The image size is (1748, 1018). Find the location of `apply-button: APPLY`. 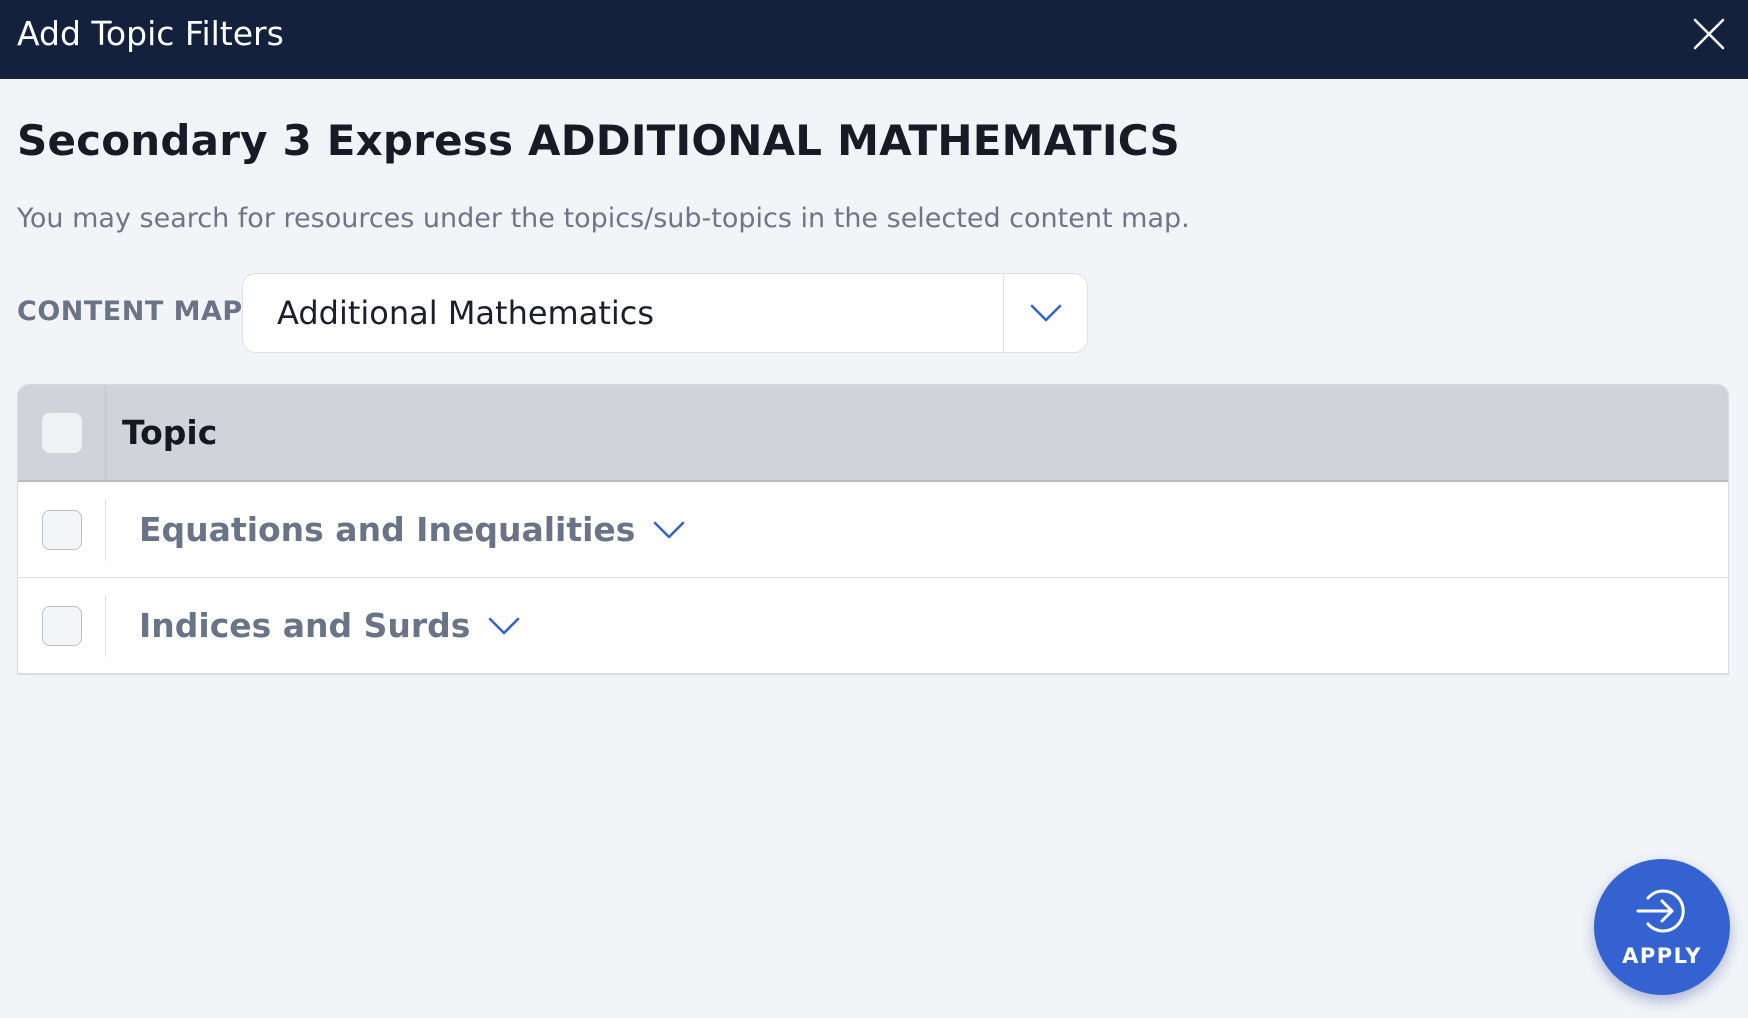

apply-button: APPLY is located at coordinates (1662, 927).